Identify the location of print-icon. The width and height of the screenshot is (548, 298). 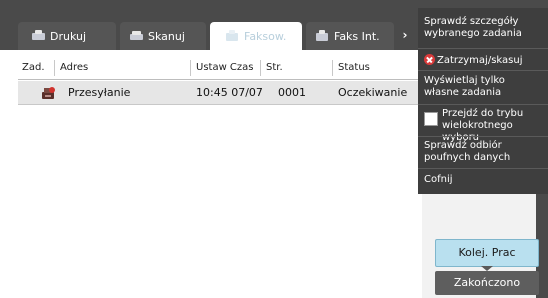
(39, 36).